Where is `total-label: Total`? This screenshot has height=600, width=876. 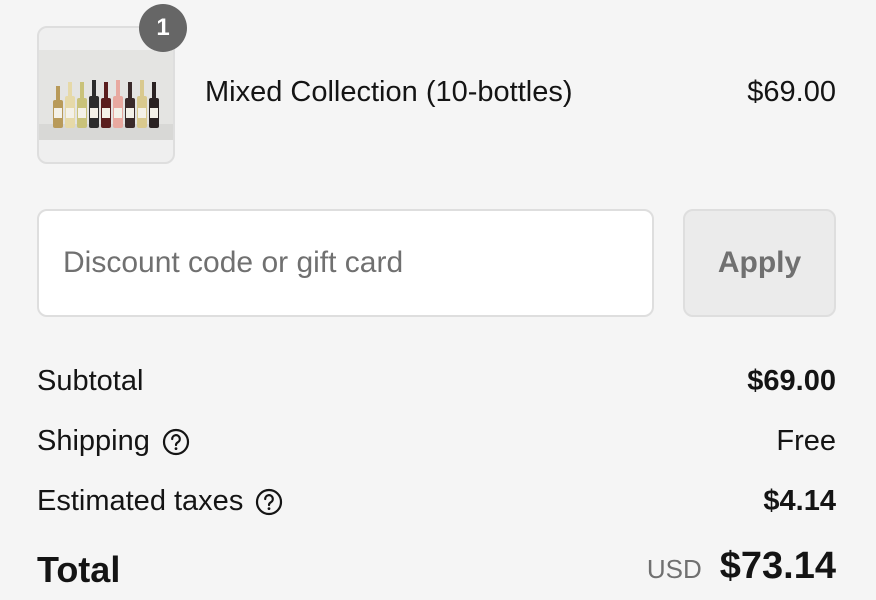
total-label: Total is located at coordinates (79, 569).